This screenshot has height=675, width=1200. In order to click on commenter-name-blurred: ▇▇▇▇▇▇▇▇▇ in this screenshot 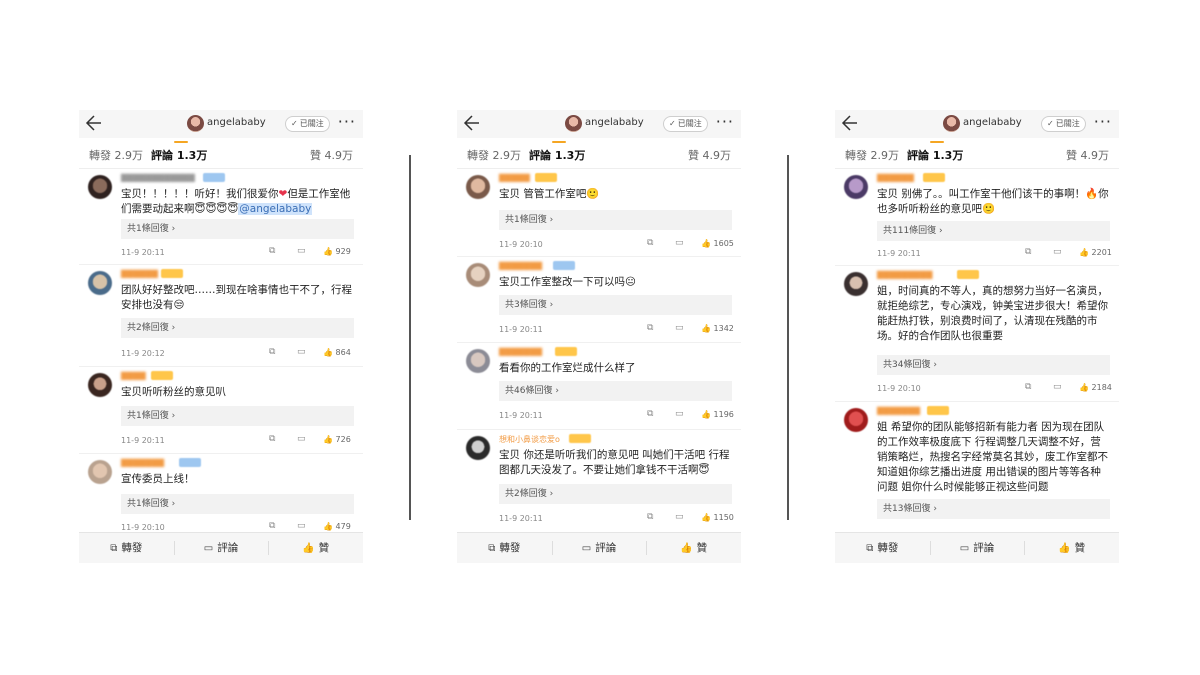, I will do `click(904, 275)`.